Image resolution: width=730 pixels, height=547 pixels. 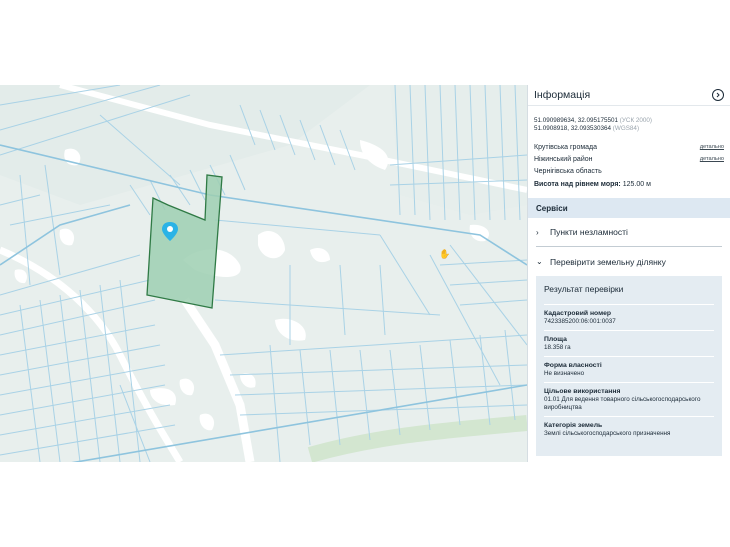 What do you see at coordinates (555, 339) in the screenshot?
I see `field-label: Площа` at bounding box center [555, 339].